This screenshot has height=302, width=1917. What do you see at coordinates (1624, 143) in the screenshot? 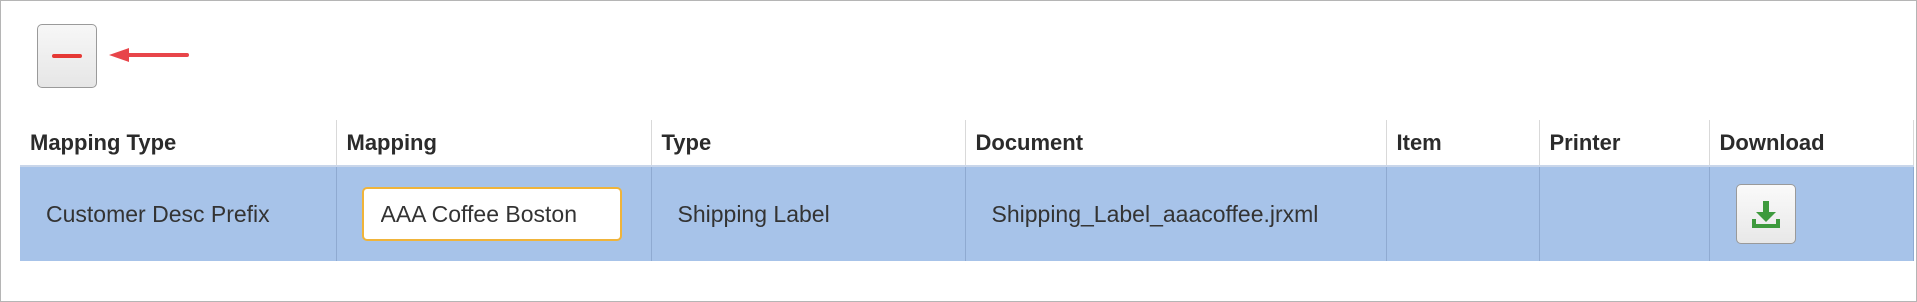
I see `column-header-printer: Printer` at bounding box center [1624, 143].